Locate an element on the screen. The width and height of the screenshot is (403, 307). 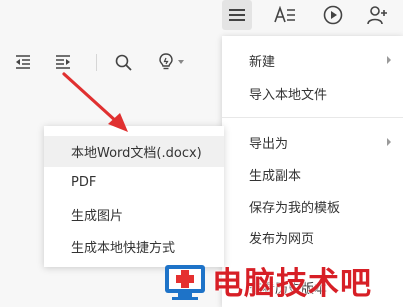
top-toolbar is located at coordinates (201, 16).